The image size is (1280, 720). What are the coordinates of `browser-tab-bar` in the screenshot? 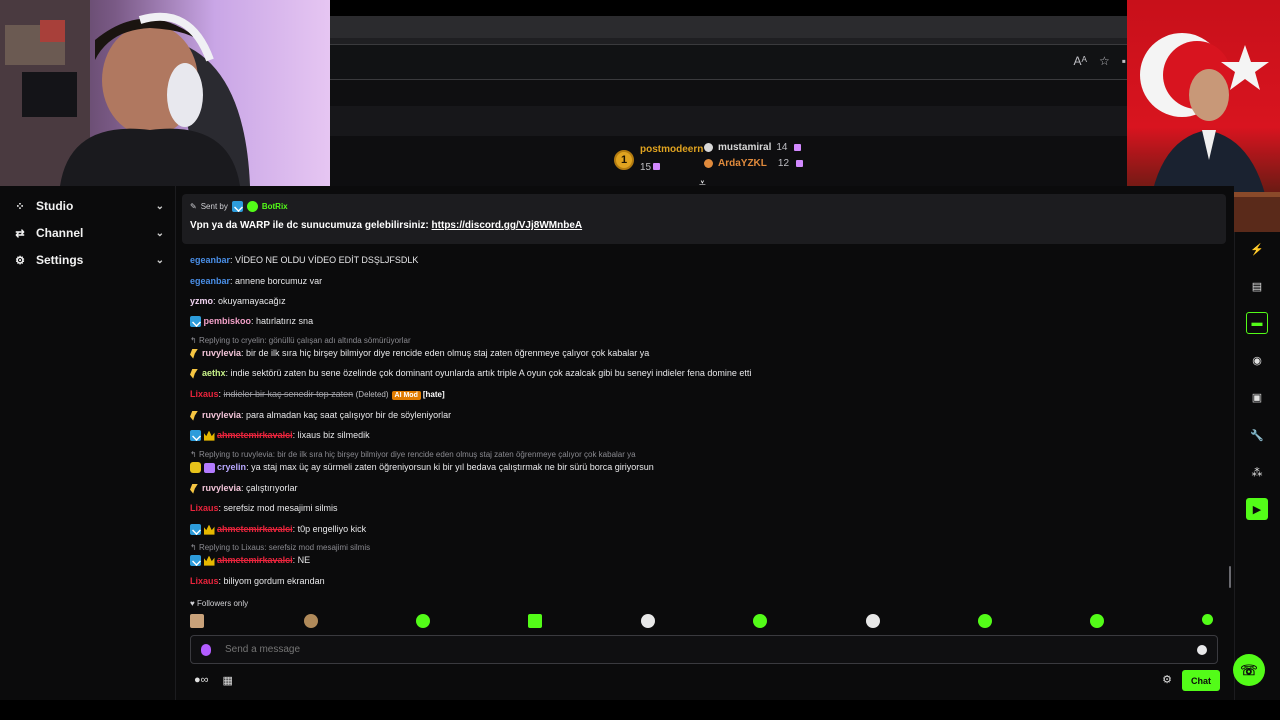 It's located at (730, 27).